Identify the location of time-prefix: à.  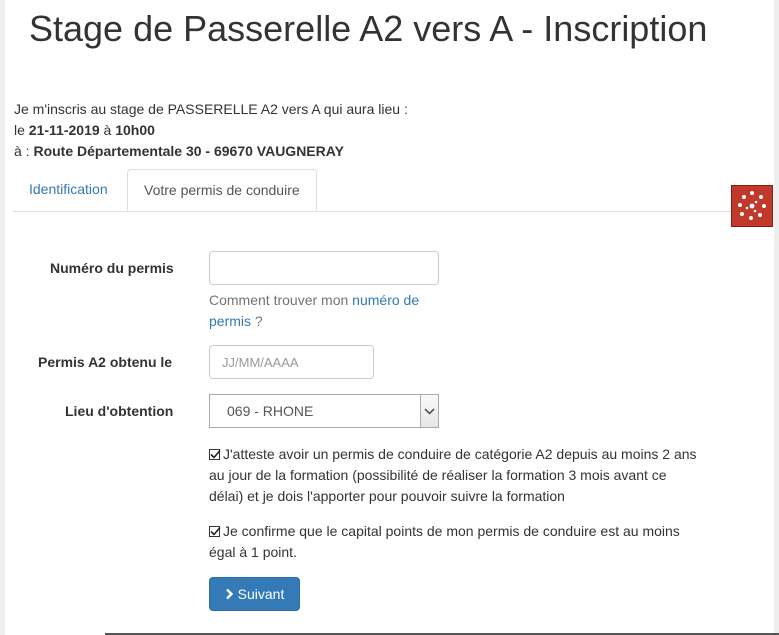
(107, 130).